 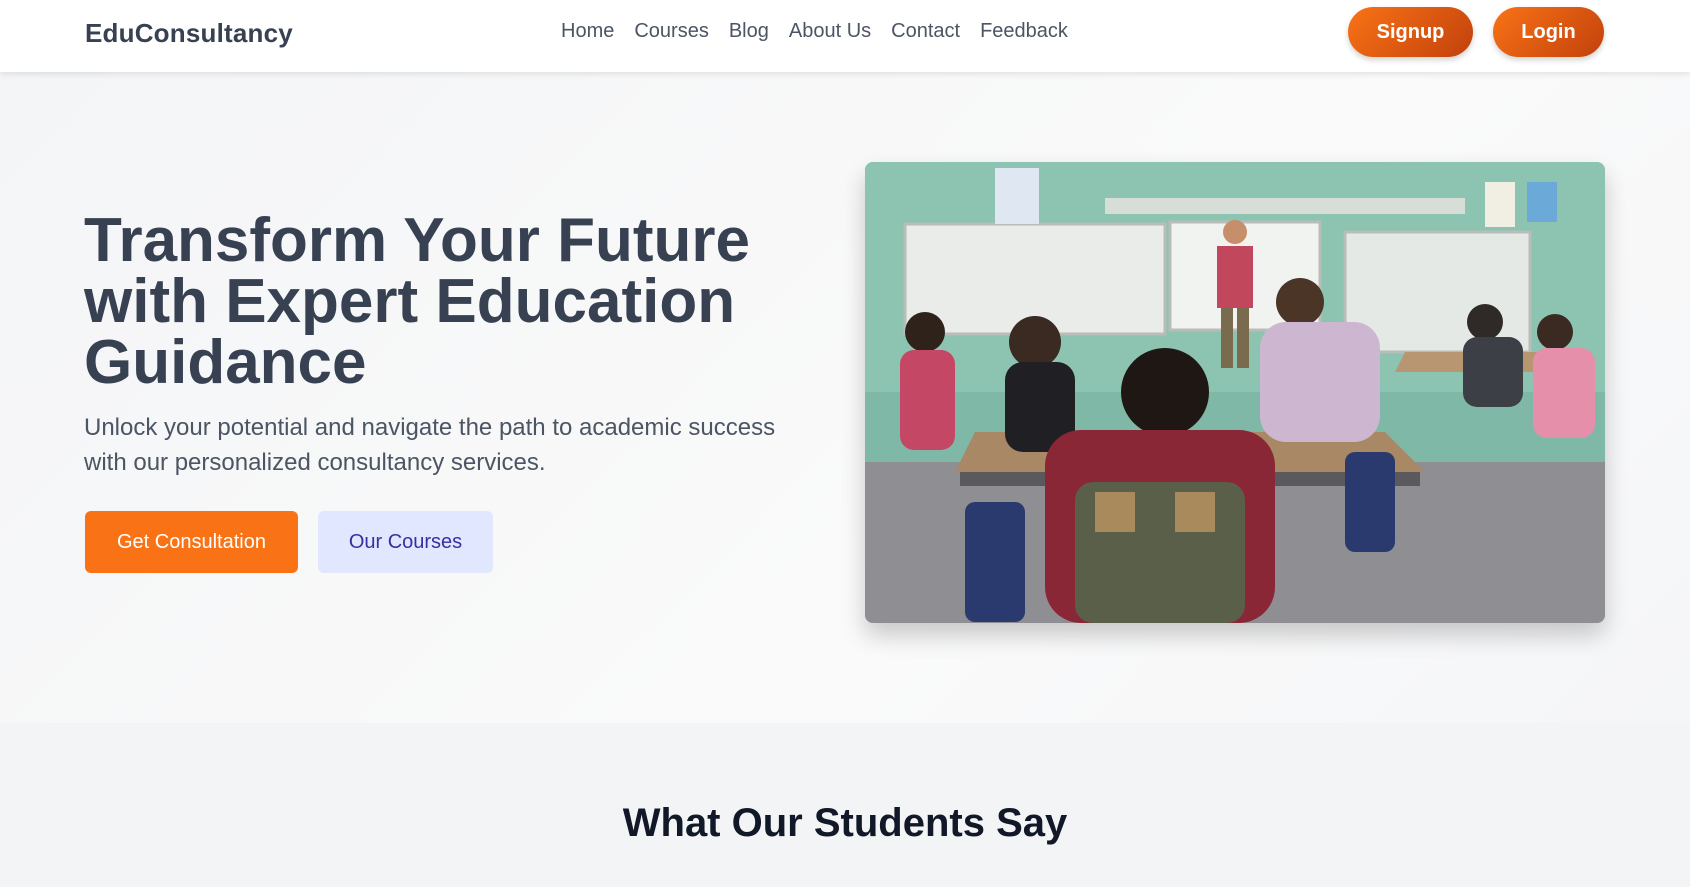 I want to click on our-courses-button: Our Courses, so click(x=405, y=542).